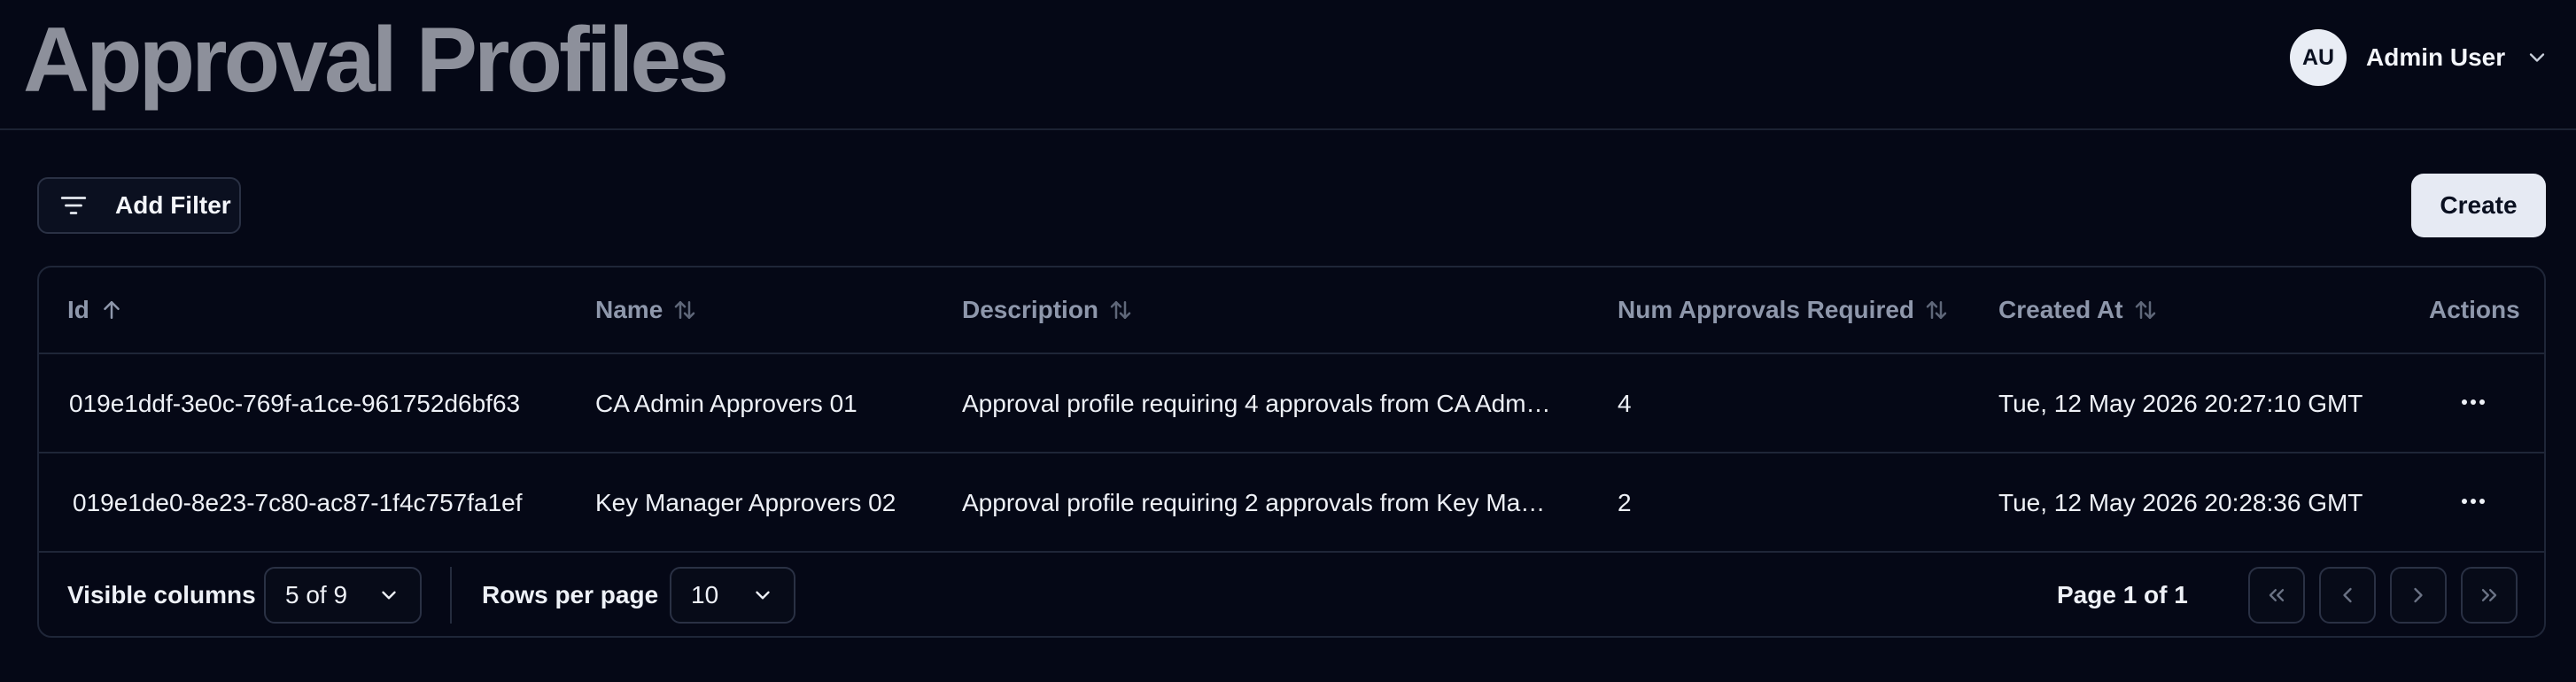 Image resolution: width=2576 pixels, height=682 pixels. I want to click on previous-page-button, so click(2347, 595).